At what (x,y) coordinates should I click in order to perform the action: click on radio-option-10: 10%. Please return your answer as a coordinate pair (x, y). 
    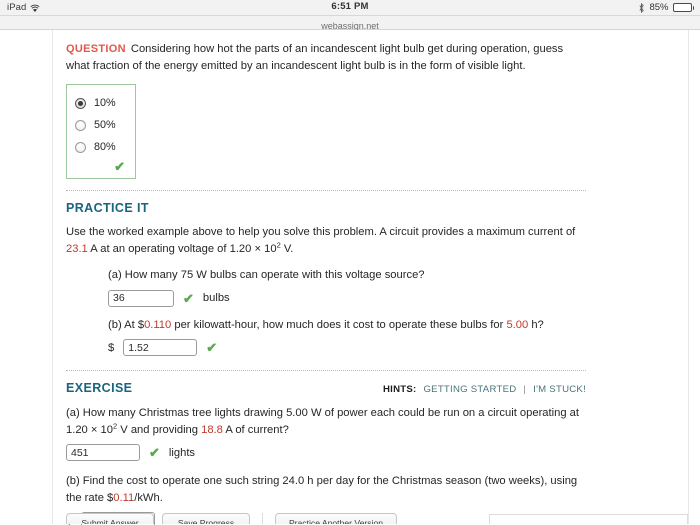
    Looking at the image, I should click on (101, 103).